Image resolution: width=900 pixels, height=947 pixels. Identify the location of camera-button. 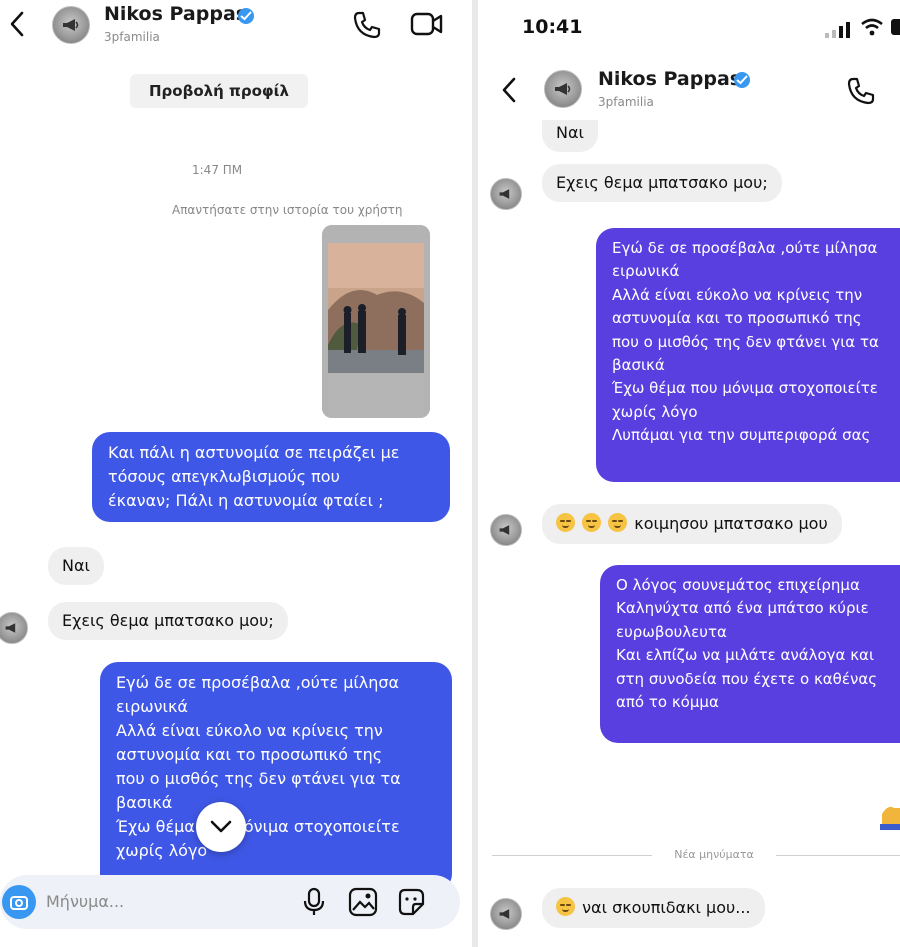
(19, 902).